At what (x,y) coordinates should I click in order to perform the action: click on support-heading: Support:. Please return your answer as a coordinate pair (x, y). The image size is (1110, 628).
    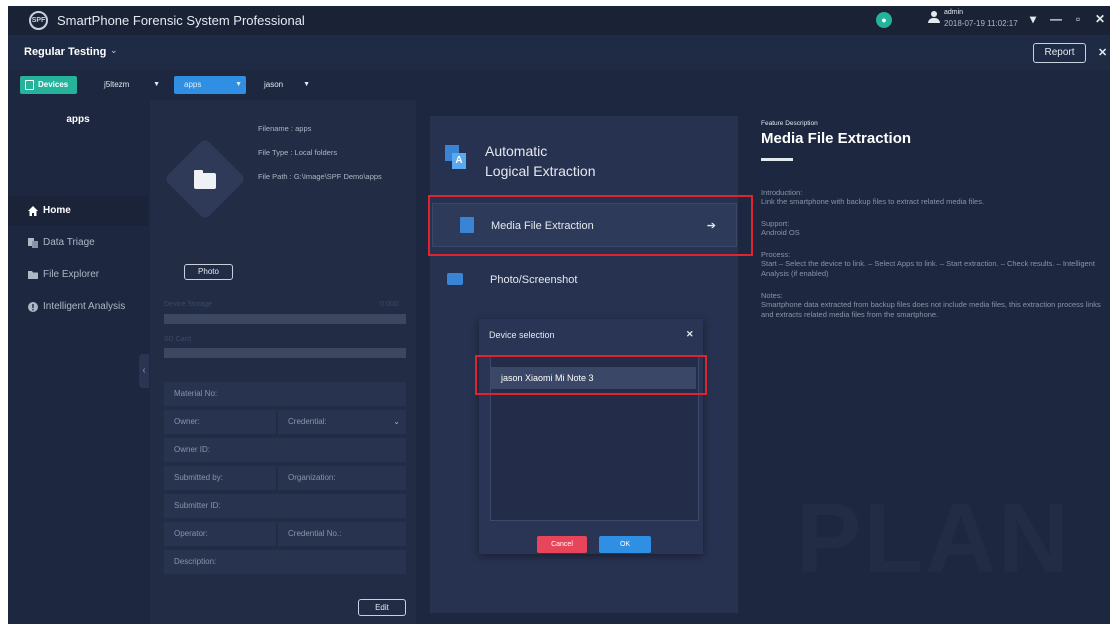
    Looking at the image, I should click on (775, 223).